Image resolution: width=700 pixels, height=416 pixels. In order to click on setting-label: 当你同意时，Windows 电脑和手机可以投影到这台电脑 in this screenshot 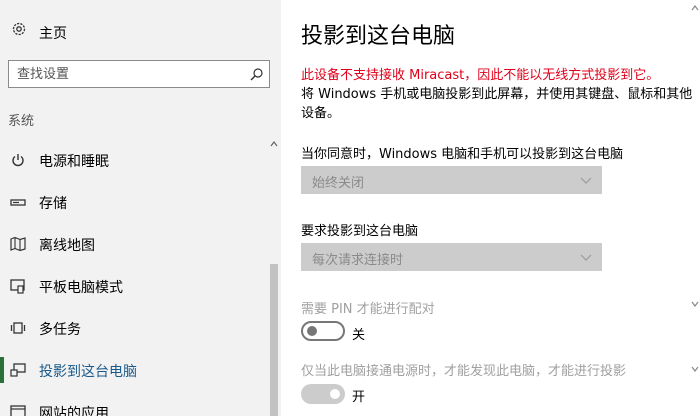, I will do `click(462, 154)`.